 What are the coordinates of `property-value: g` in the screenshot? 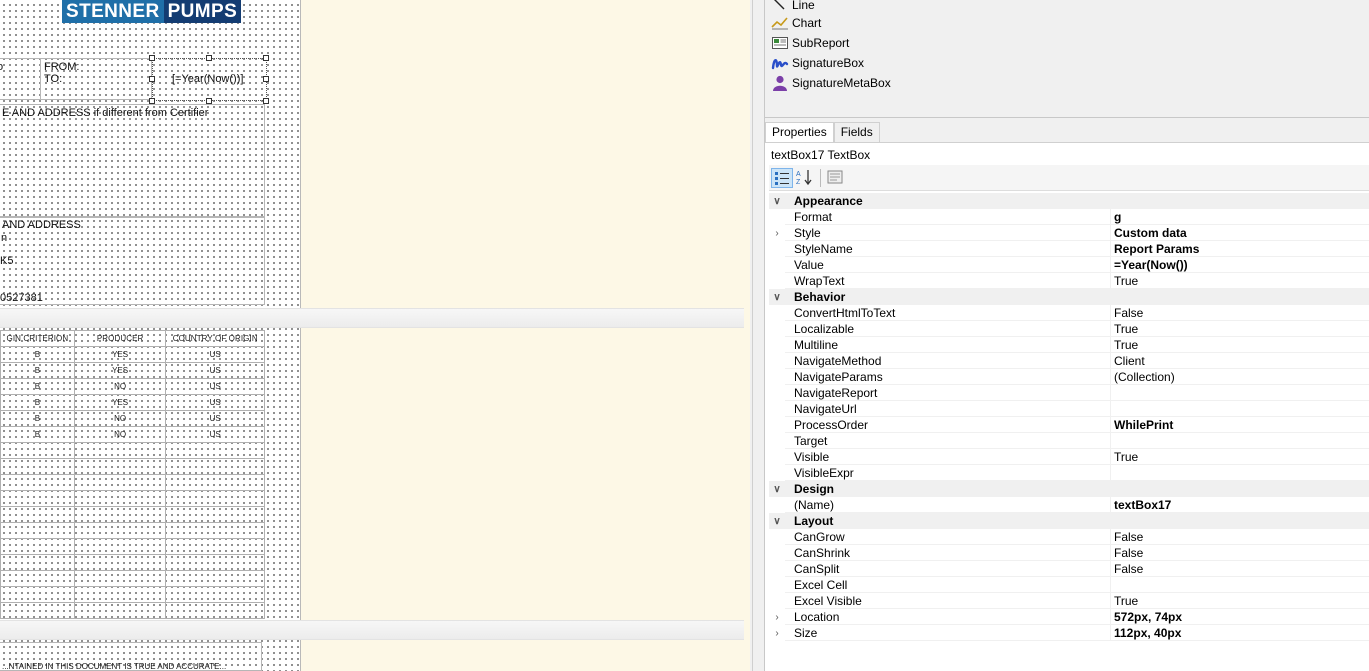 It's located at (1239, 217).